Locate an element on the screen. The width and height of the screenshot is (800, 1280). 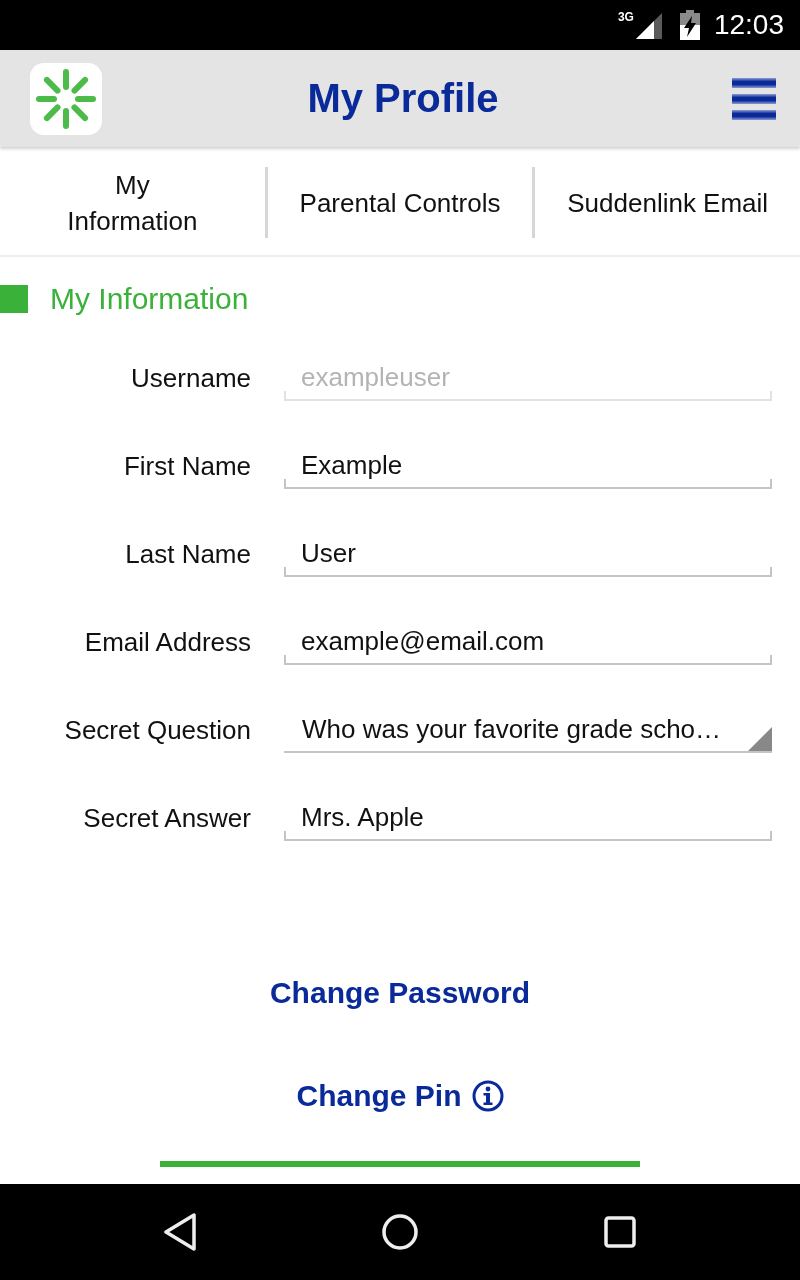
section-title: My Information is located at coordinates (149, 298).